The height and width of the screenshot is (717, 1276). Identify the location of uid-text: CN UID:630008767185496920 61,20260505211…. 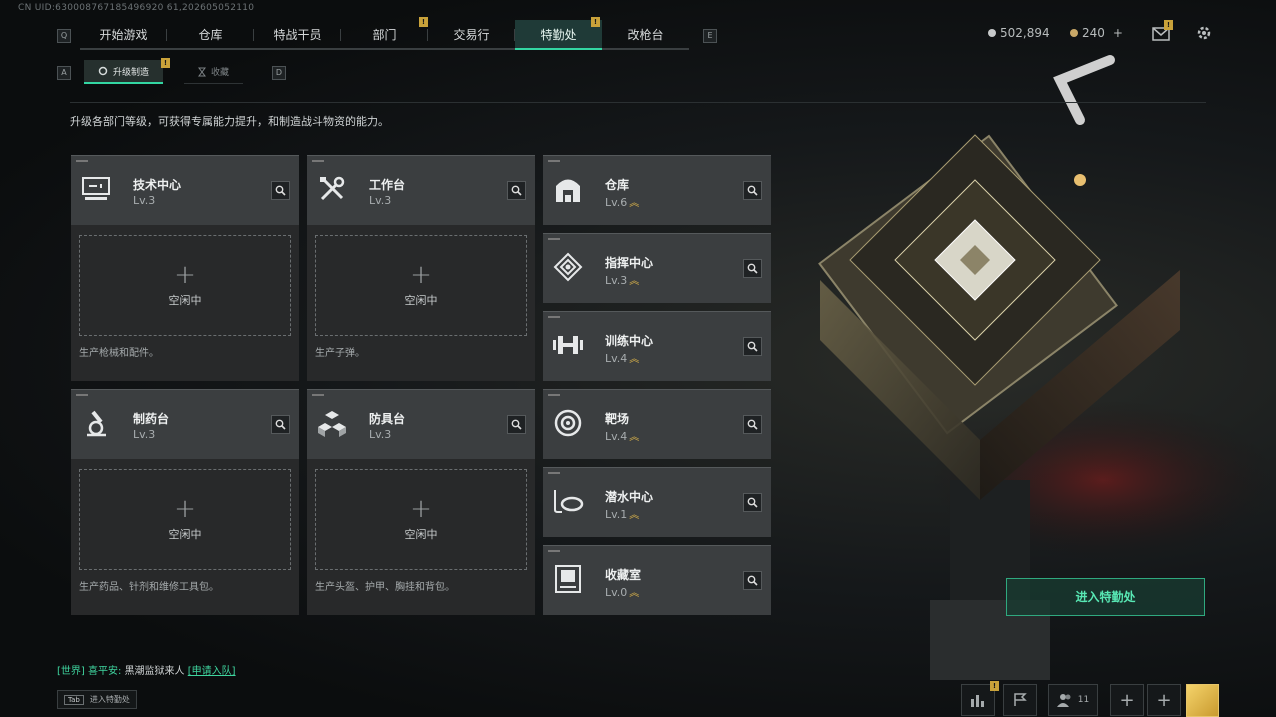
(136, 8).